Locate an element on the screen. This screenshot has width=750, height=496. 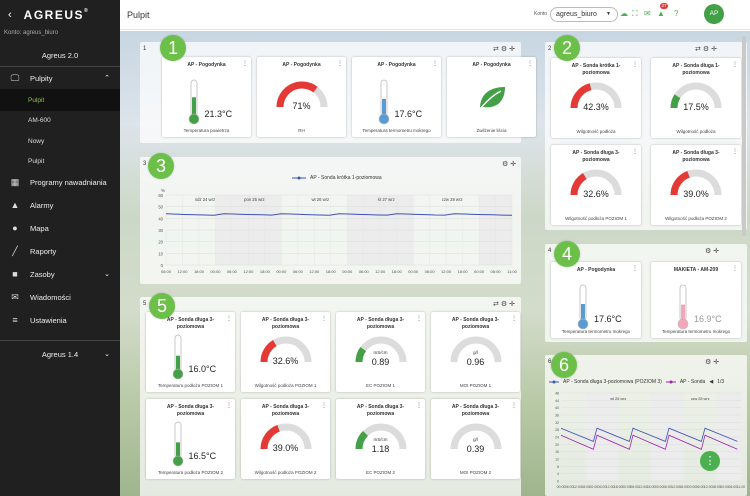
sidebar-subitem-nowy: Nowy is located at coordinates (60, 141).